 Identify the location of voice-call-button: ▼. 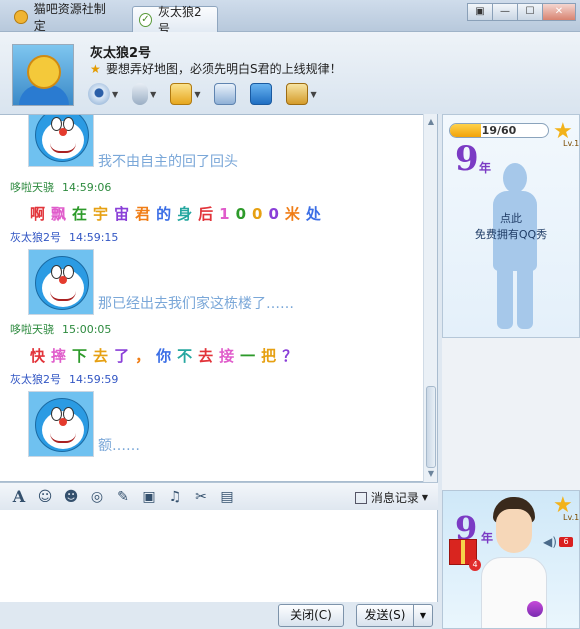
(144, 94).